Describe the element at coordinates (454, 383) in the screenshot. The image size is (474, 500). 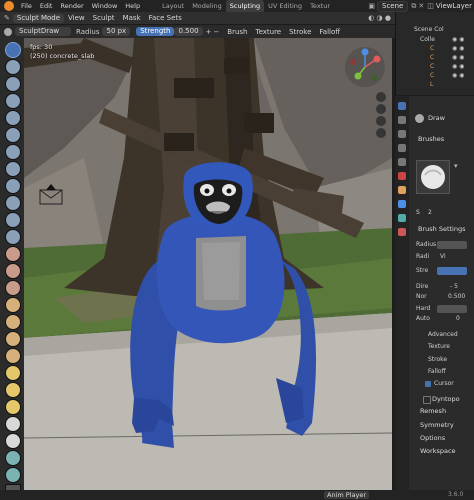
I see `cursor-subsection: Cursor` at that location.